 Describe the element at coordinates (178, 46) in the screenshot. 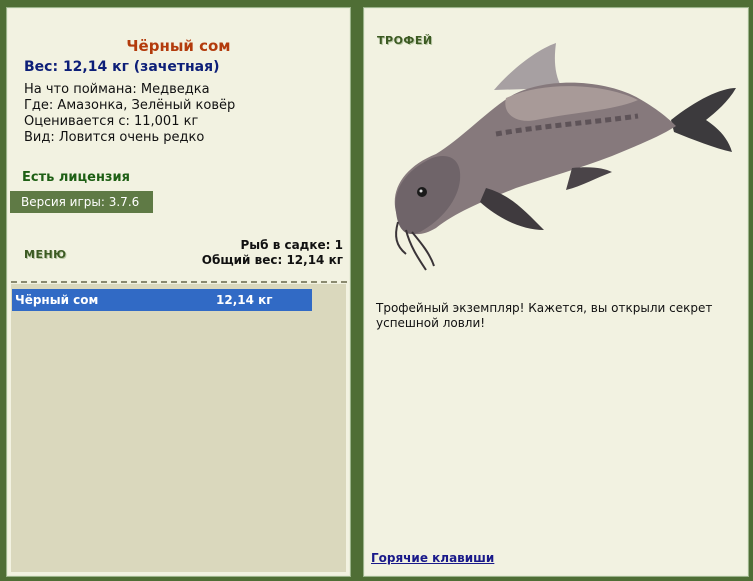

I see `fish-name: Чёрный сом` at that location.